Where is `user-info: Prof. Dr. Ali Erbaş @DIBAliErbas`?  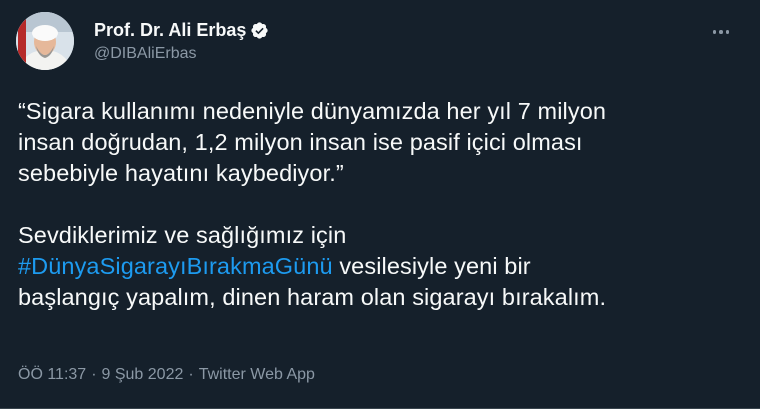
user-info: Prof. Dr. Ali Erbaş @DIBAliErbas is located at coordinates (181, 40).